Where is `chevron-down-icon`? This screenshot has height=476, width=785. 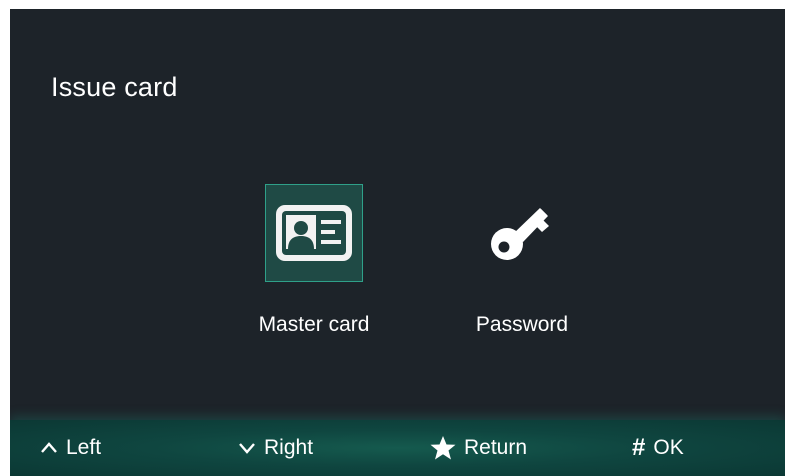
chevron-down-icon is located at coordinates (247, 448).